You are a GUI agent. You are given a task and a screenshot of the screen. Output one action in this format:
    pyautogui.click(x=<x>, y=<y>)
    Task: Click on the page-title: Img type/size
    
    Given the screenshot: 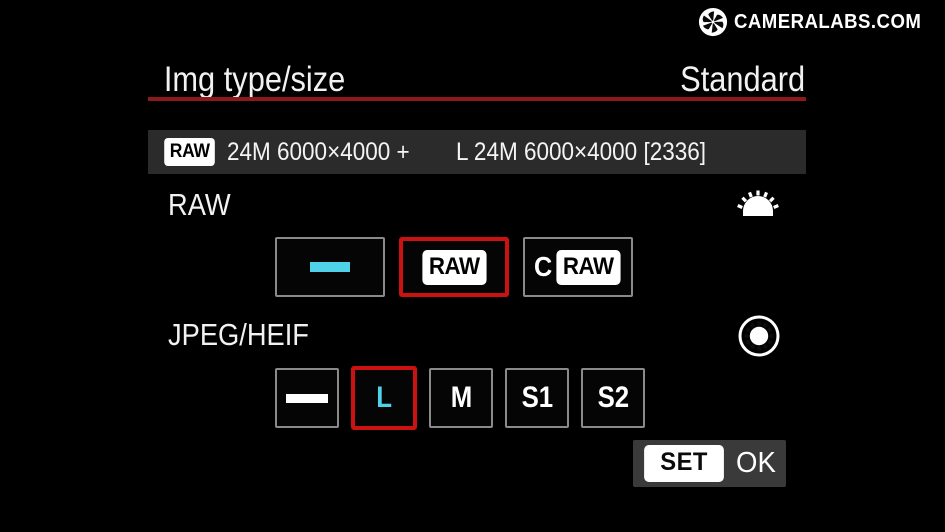 What is the action you would take?
    pyautogui.click(x=254, y=79)
    